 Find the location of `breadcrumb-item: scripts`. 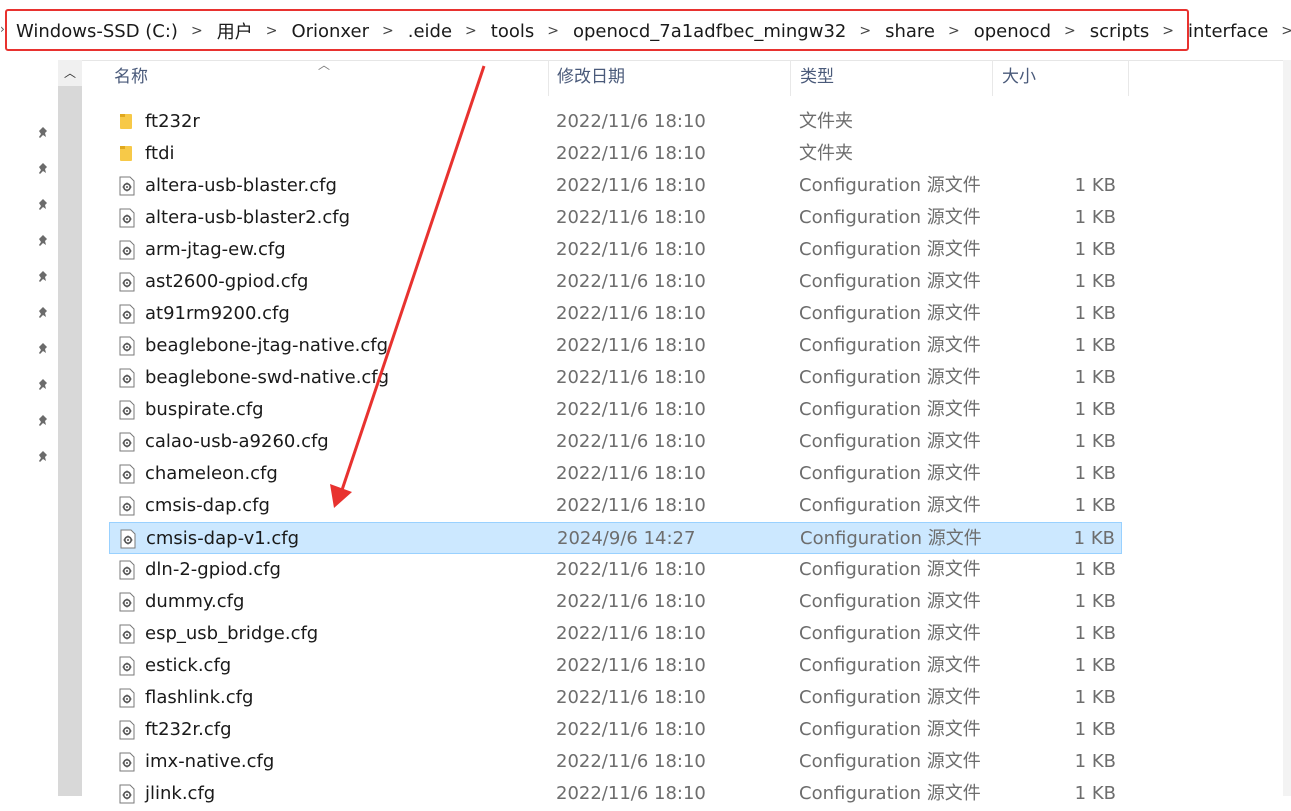

breadcrumb-item: scripts is located at coordinates (1120, 31).